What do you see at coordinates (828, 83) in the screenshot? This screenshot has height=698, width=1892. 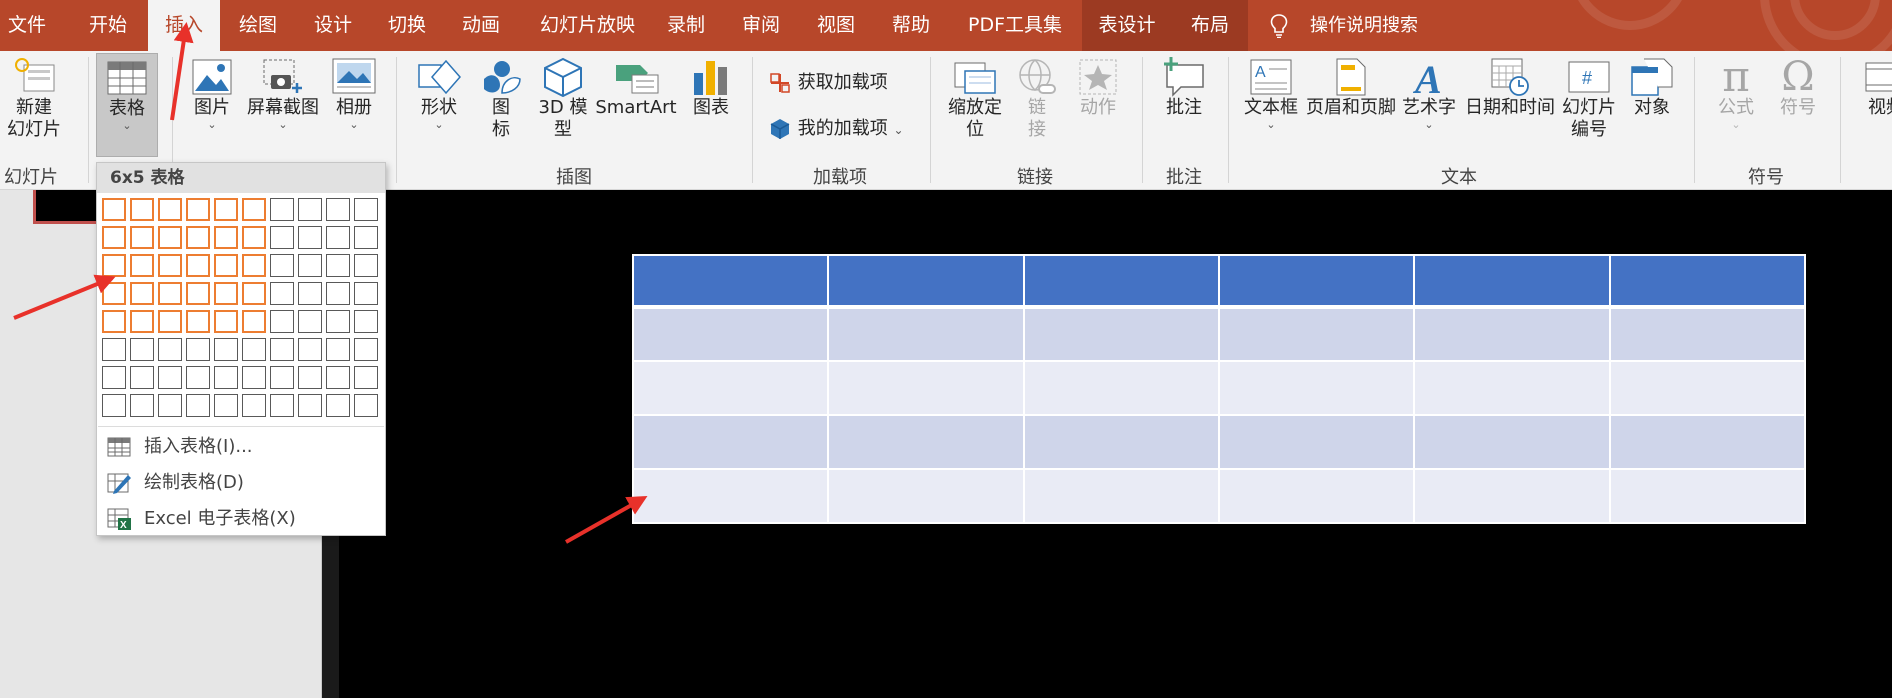 I see `get-addins-button: 获取加载项` at bounding box center [828, 83].